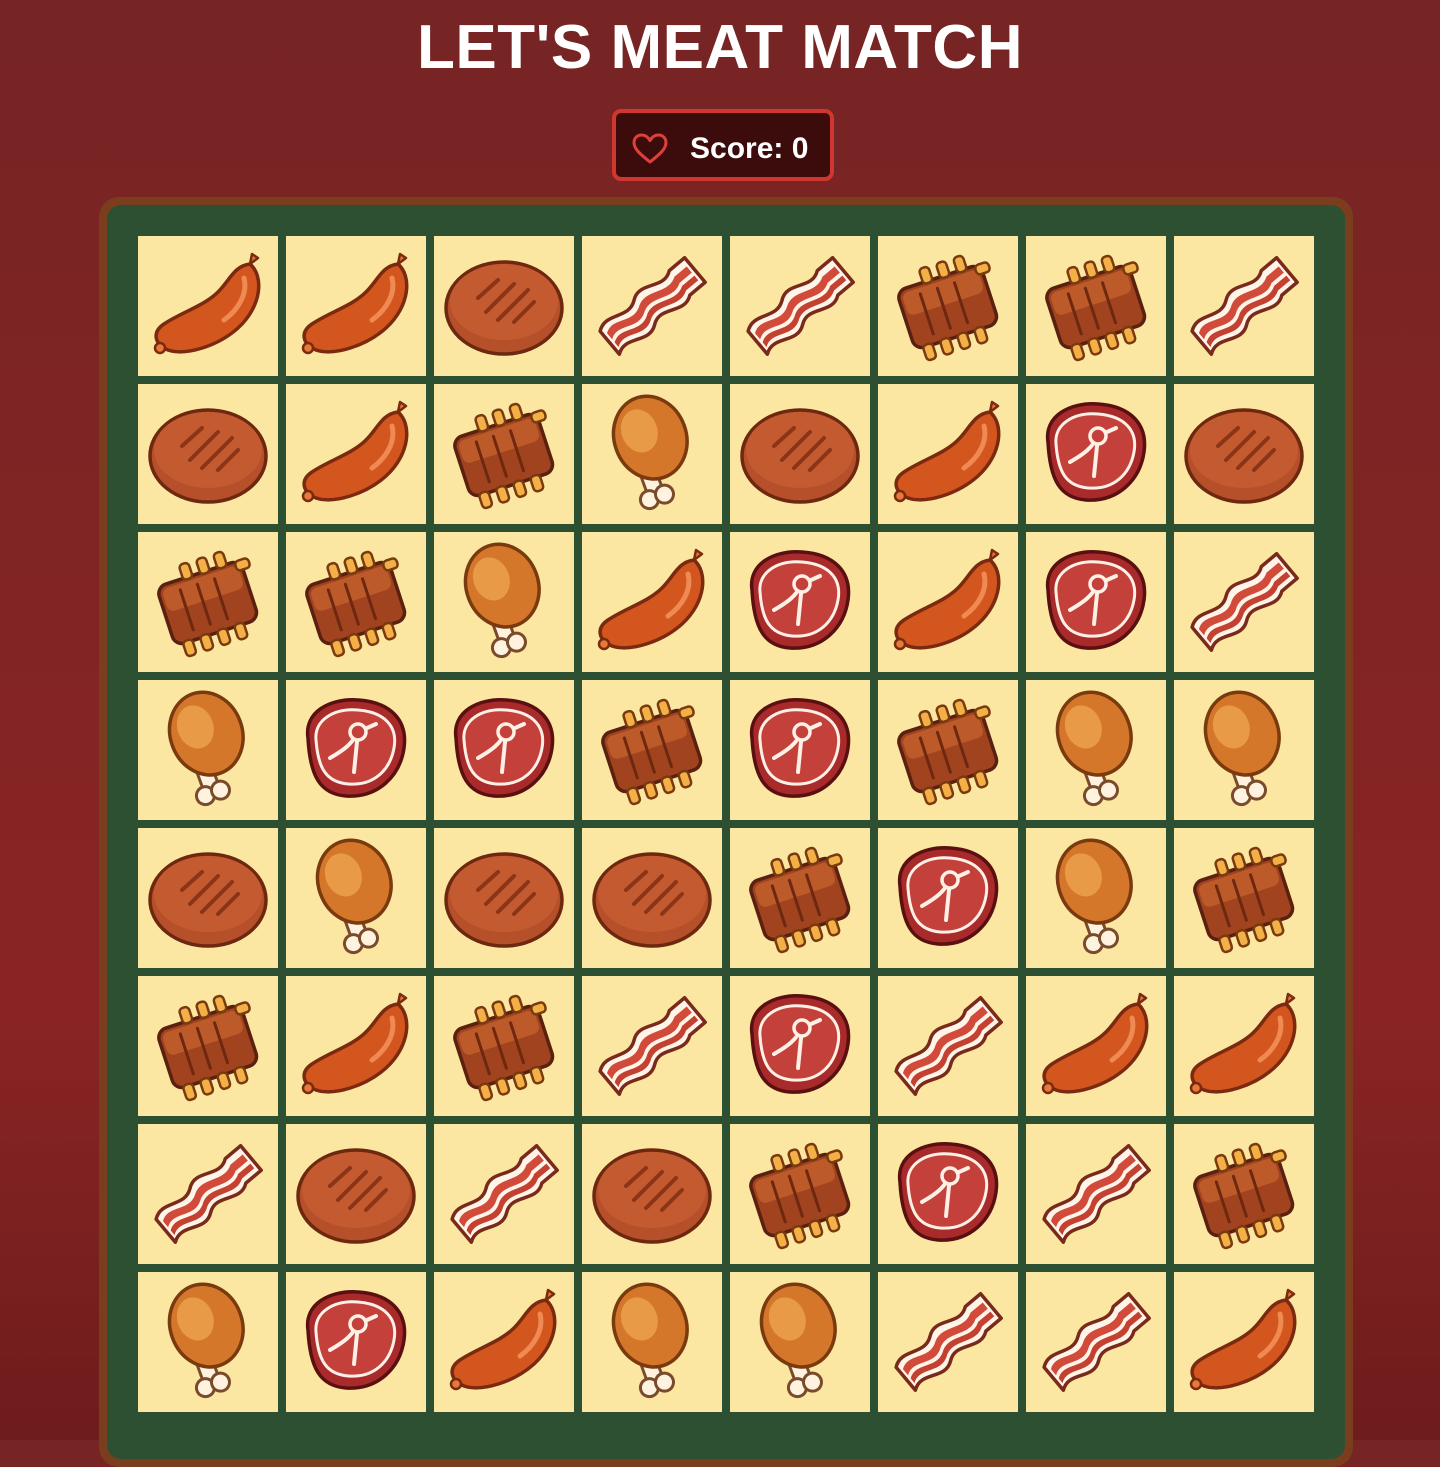  What do you see at coordinates (720, 47) in the screenshot?
I see `game-title: LET'S MEAT MATCH` at bounding box center [720, 47].